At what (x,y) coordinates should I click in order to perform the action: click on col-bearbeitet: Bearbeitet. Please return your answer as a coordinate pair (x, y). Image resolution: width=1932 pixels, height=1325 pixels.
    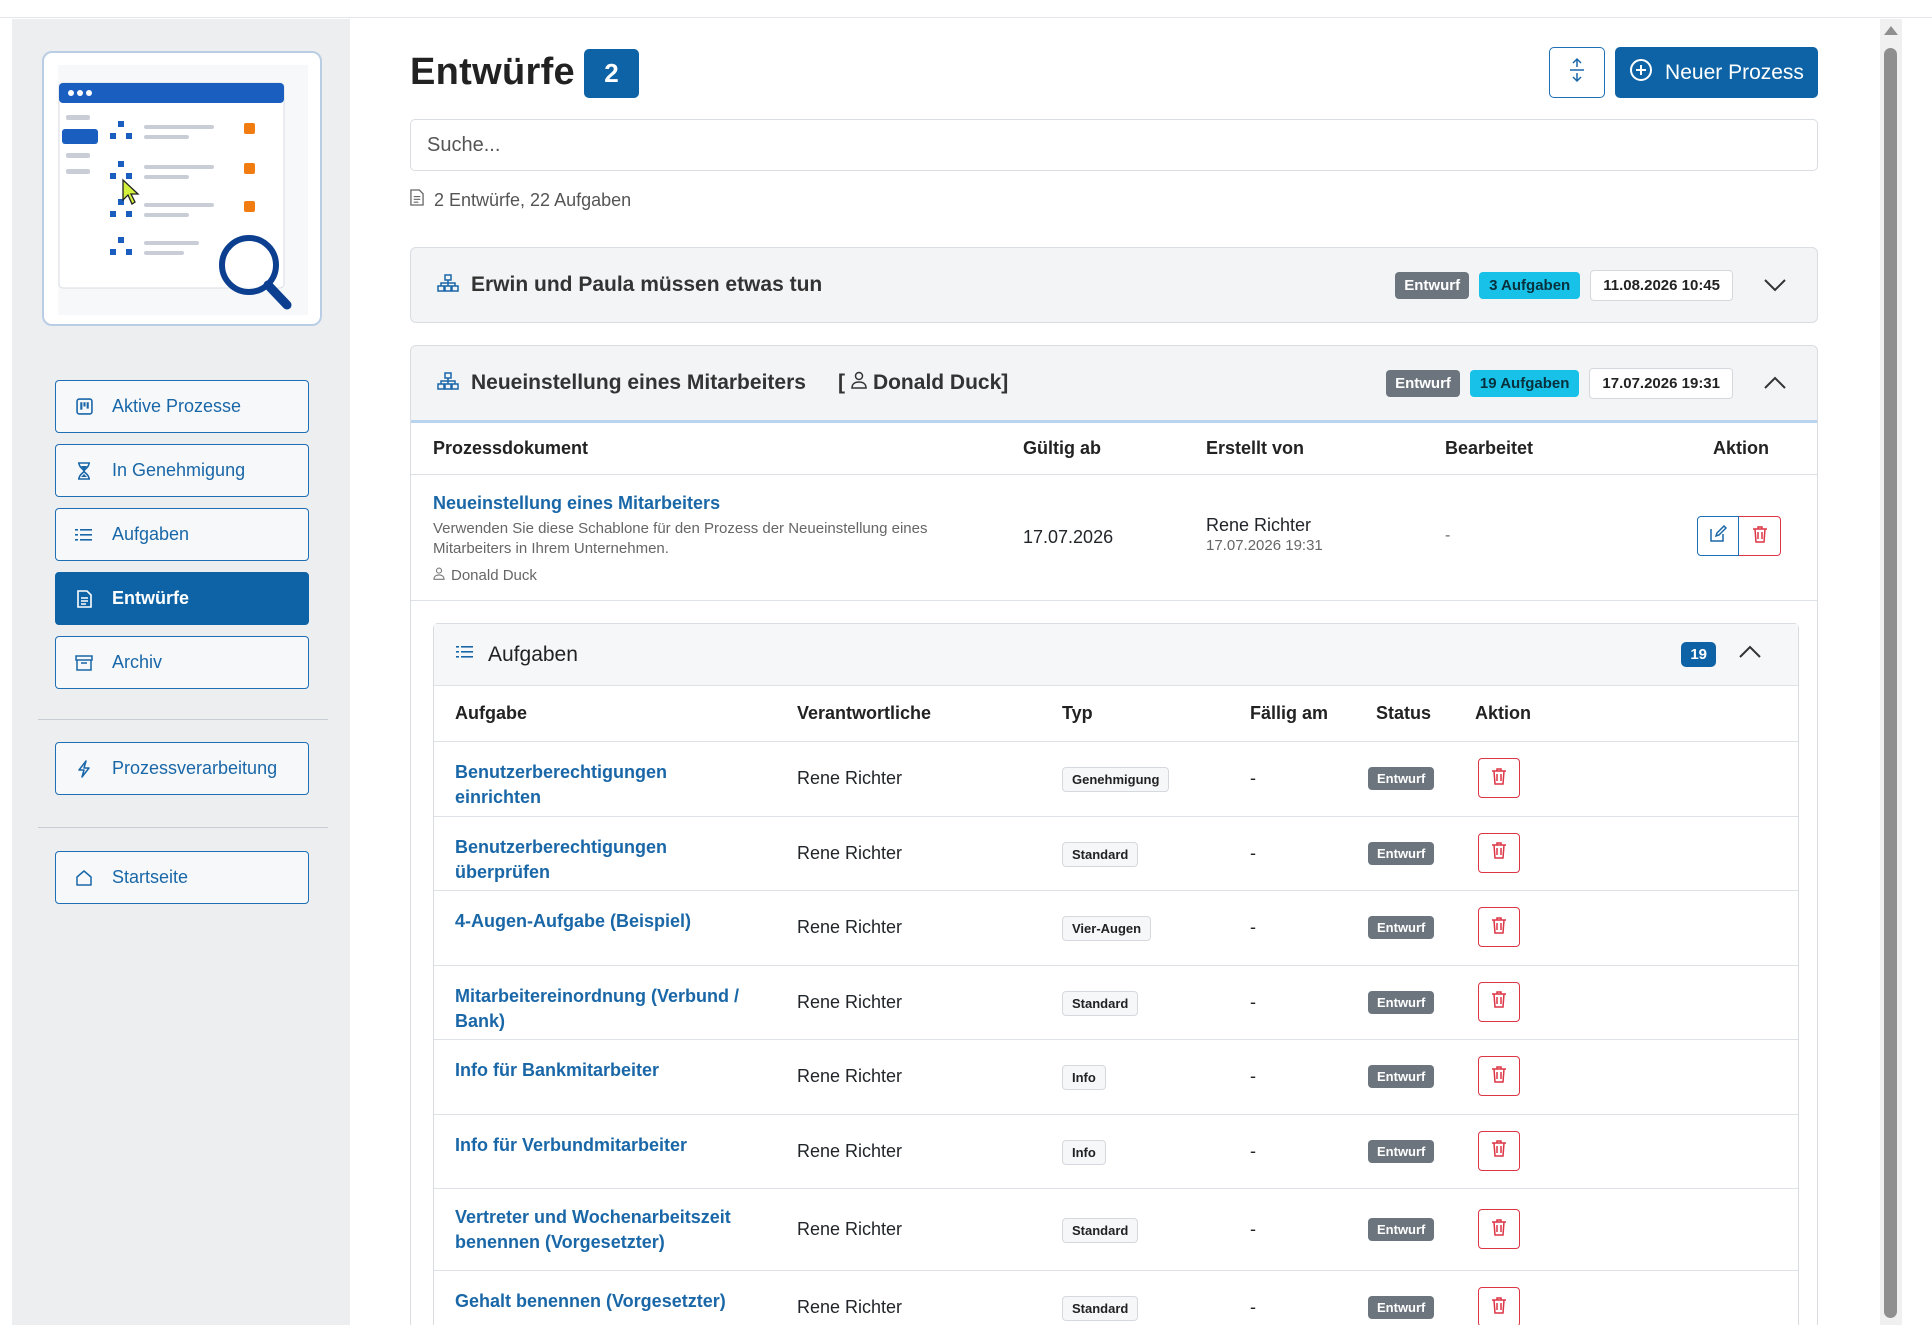
    Looking at the image, I should click on (1489, 448).